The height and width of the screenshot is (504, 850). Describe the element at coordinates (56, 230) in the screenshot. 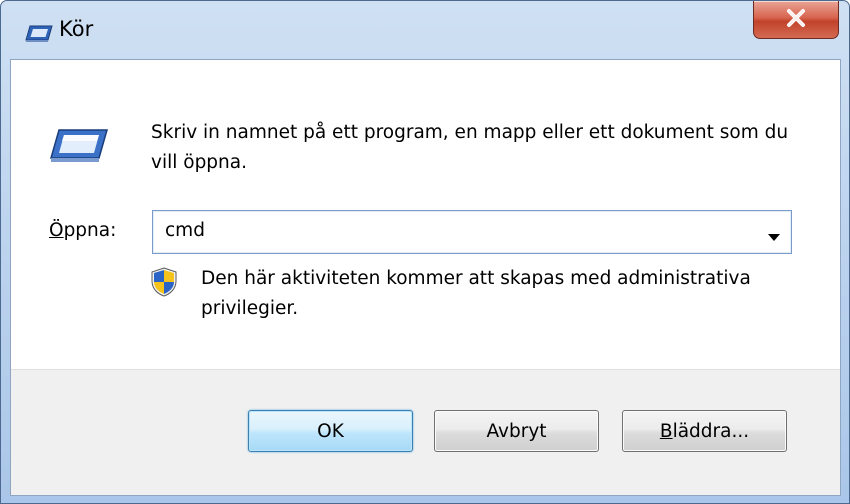

I see `open-label-accesskey: Ö` at that location.